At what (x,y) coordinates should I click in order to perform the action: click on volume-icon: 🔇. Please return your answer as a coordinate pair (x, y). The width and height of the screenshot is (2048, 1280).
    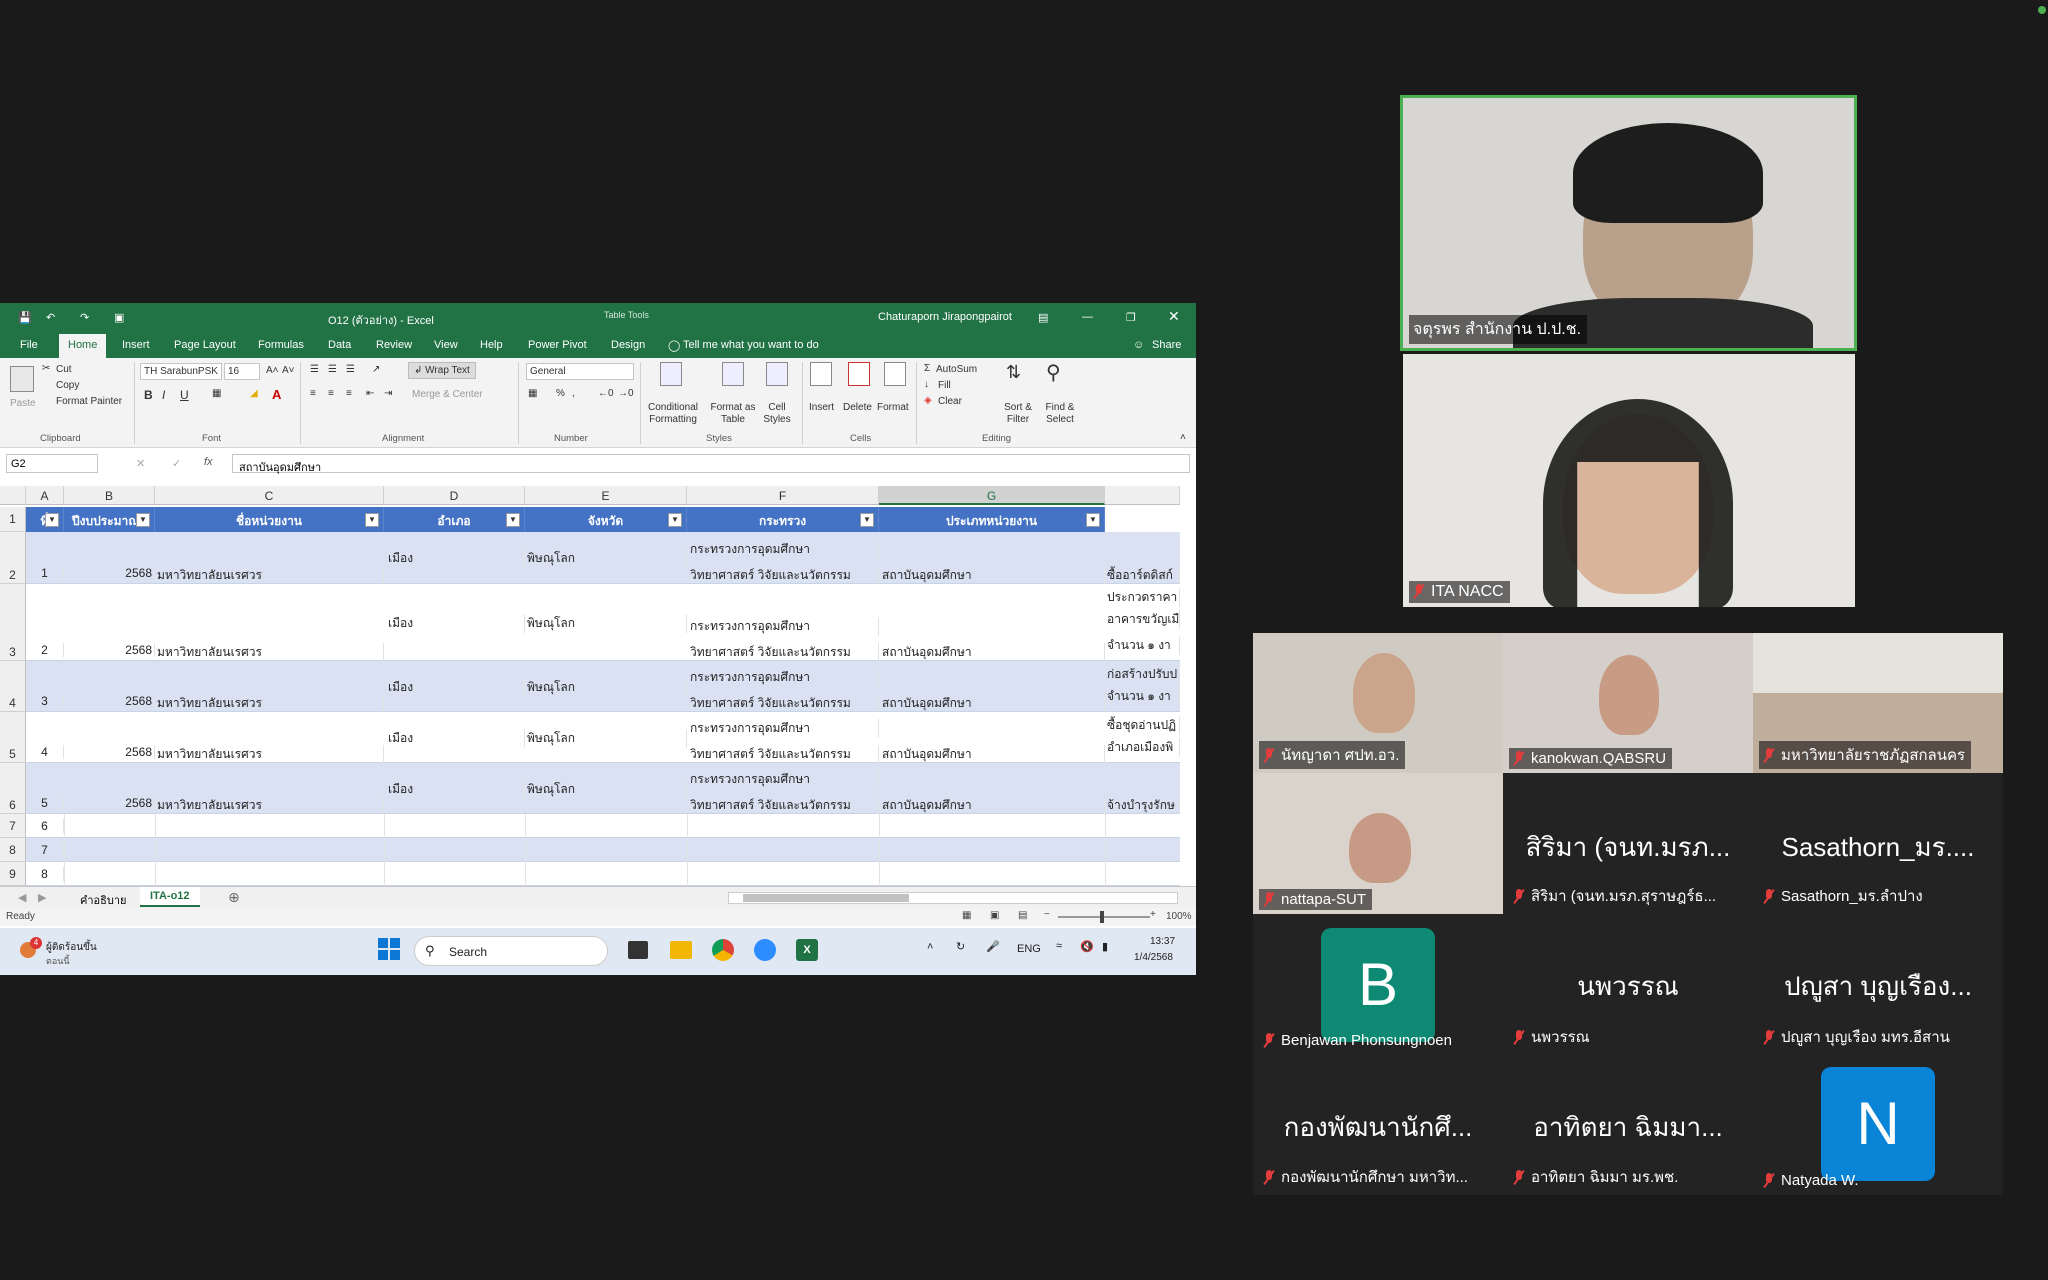
    Looking at the image, I should click on (1087, 946).